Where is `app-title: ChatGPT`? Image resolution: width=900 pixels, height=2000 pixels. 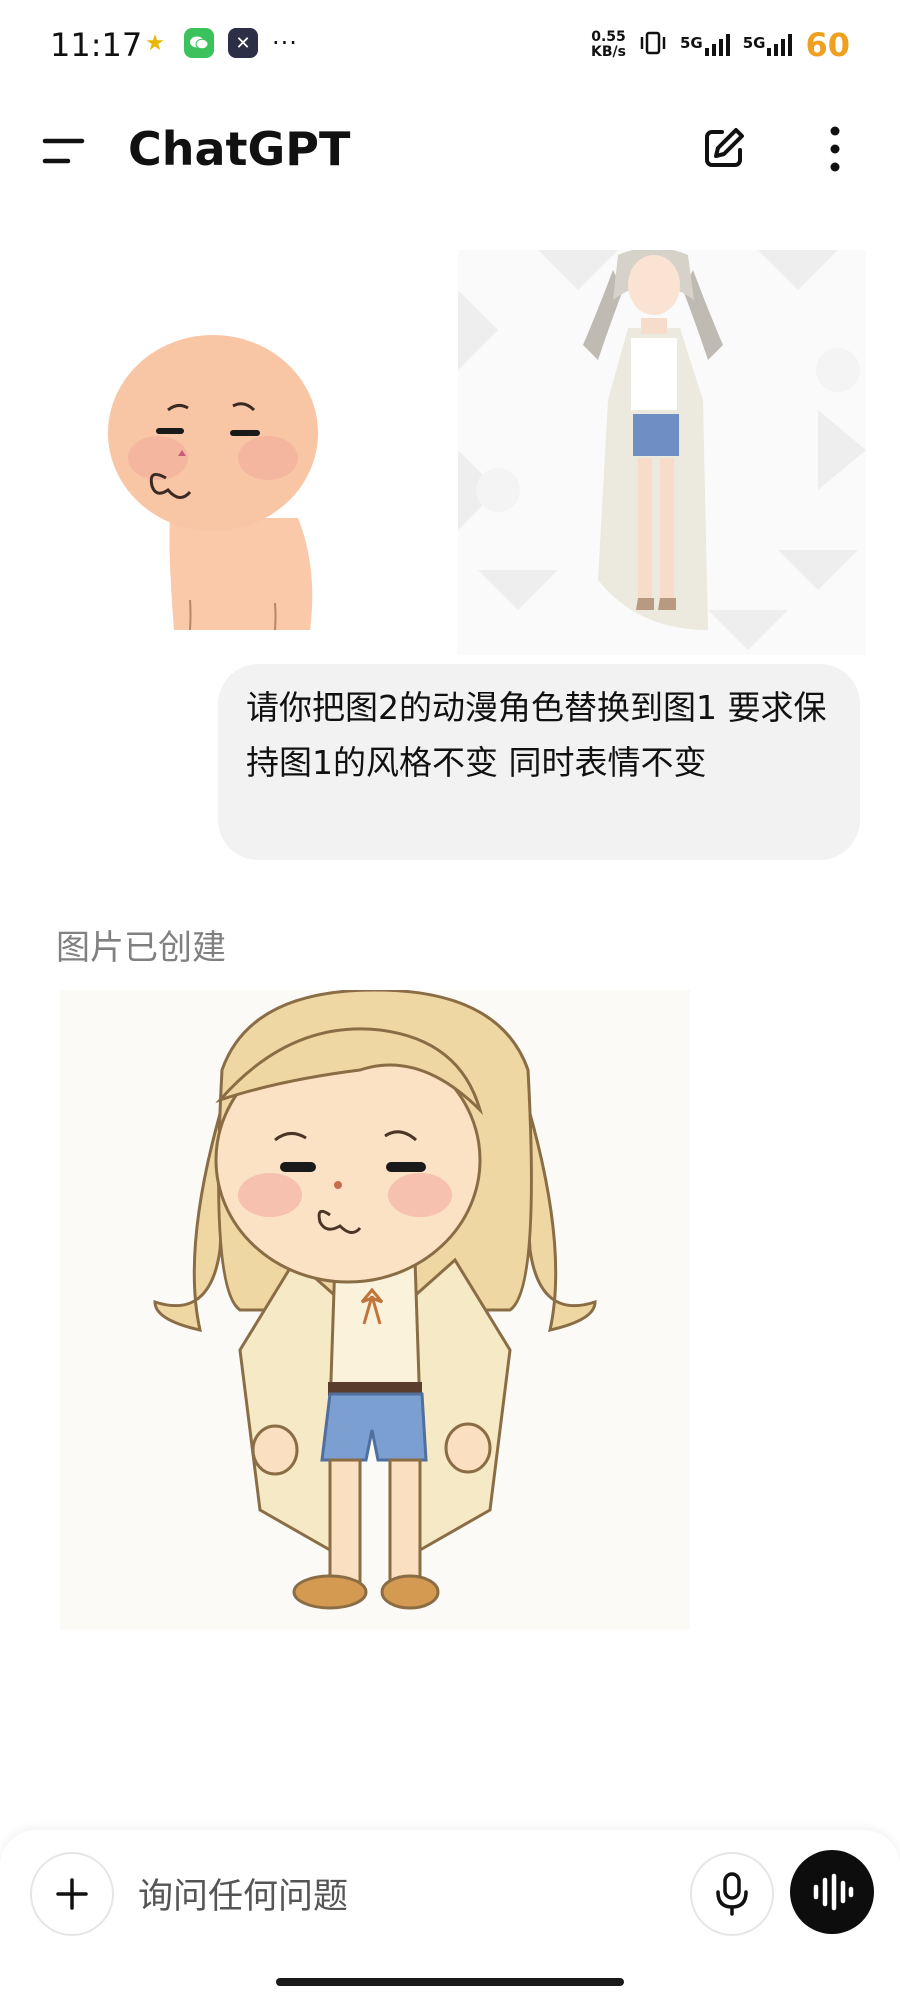
app-title: ChatGPT is located at coordinates (239, 149).